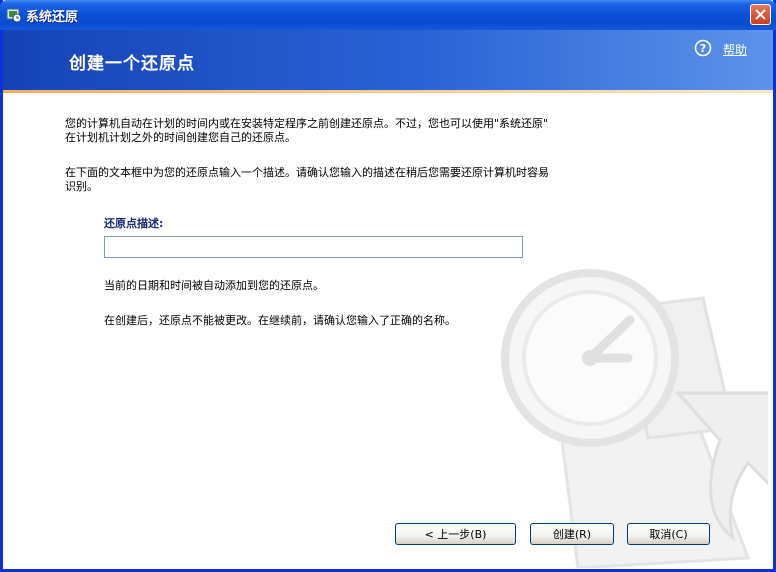  Describe the element at coordinates (388, 60) in the screenshot. I see `header-banner: 创建一个还原点 ? 帮助` at that location.